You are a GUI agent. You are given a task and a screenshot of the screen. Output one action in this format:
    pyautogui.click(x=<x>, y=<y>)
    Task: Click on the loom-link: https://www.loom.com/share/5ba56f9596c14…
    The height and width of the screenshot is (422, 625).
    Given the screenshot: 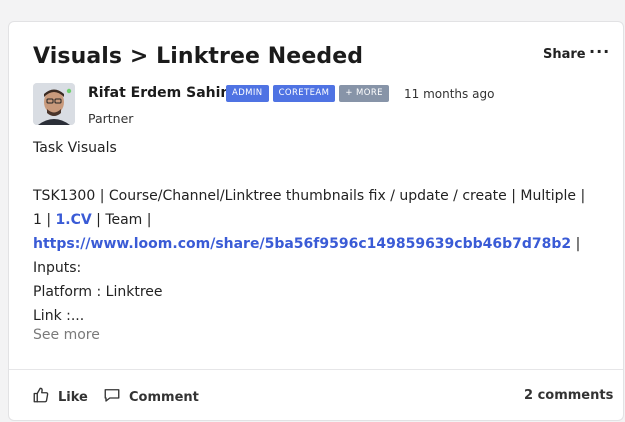 What is the action you would take?
    pyautogui.click(x=302, y=244)
    